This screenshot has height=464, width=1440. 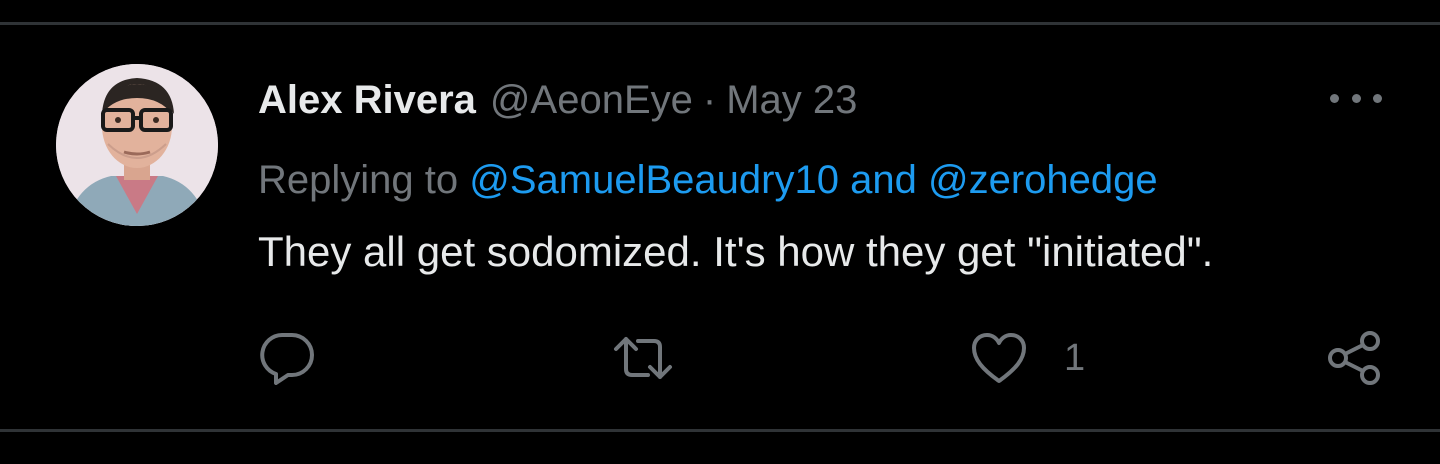 I want to click on share-icon, so click(x=1354, y=358).